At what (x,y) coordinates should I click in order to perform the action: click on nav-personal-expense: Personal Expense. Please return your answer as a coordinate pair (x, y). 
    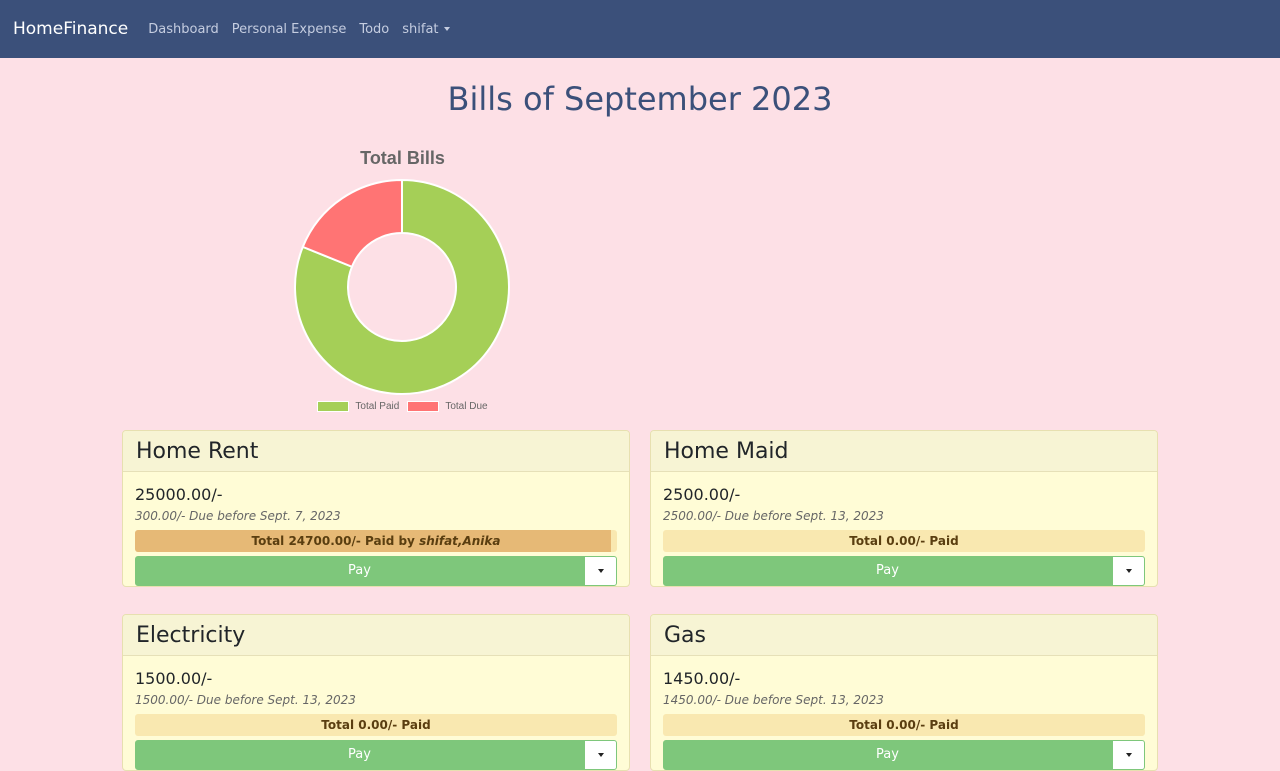
    Looking at the image, I should click on (289, 29).